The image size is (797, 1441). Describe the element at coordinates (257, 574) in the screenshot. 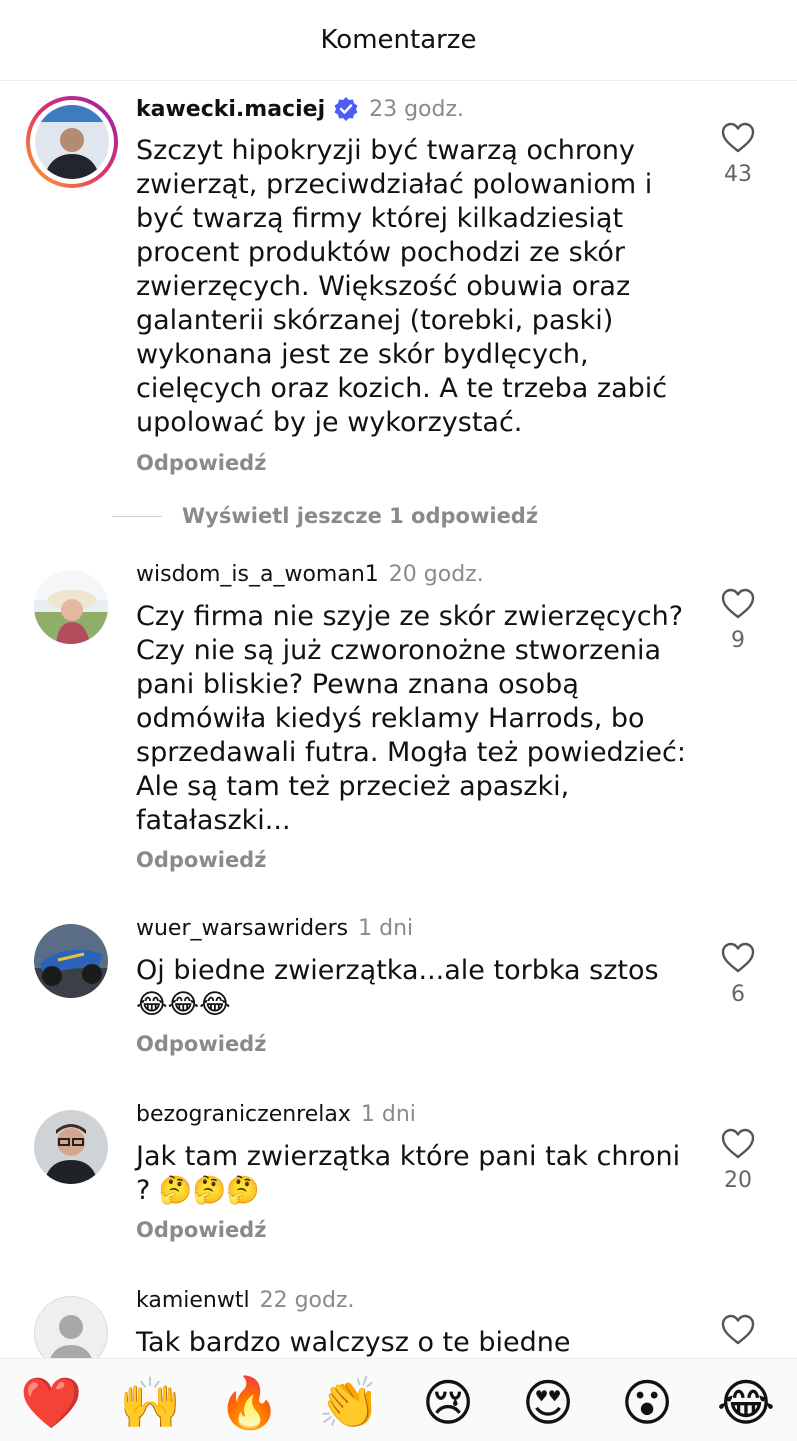

I see `username: wisdom_is_a_woman1` at that location.